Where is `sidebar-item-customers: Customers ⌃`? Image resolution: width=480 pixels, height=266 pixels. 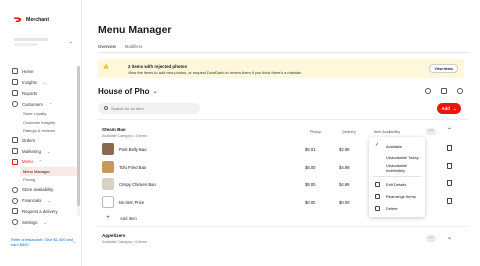
sidebar-item-customers: Customers ⌃ is located at coordinates (45, 104).